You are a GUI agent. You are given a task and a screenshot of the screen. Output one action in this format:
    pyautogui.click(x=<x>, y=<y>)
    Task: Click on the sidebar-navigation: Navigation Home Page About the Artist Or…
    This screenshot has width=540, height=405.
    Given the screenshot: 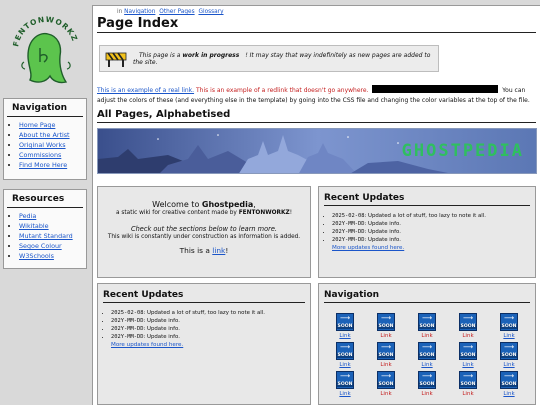 What is the action you would take?
    pyautogui.click(x=45, y=139)
    